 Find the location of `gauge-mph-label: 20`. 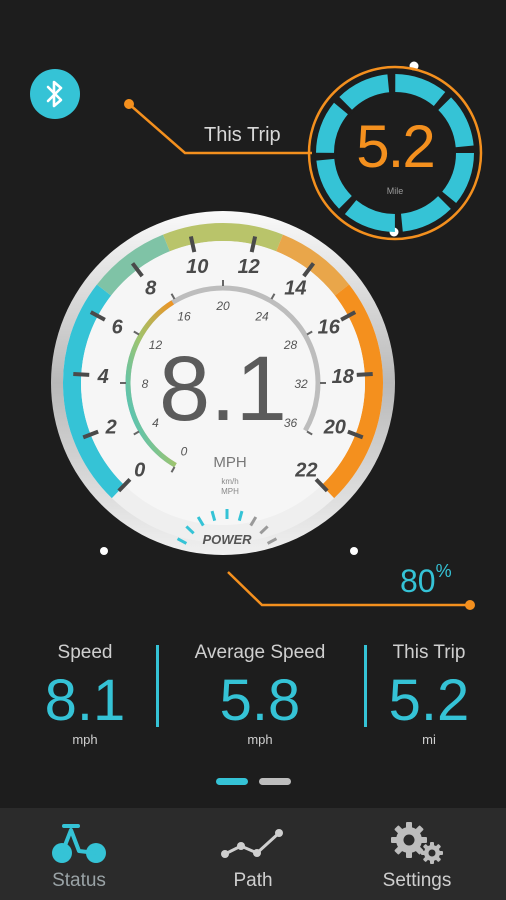

gauge-mph-label: 20 is located at coordinates (334, 428).